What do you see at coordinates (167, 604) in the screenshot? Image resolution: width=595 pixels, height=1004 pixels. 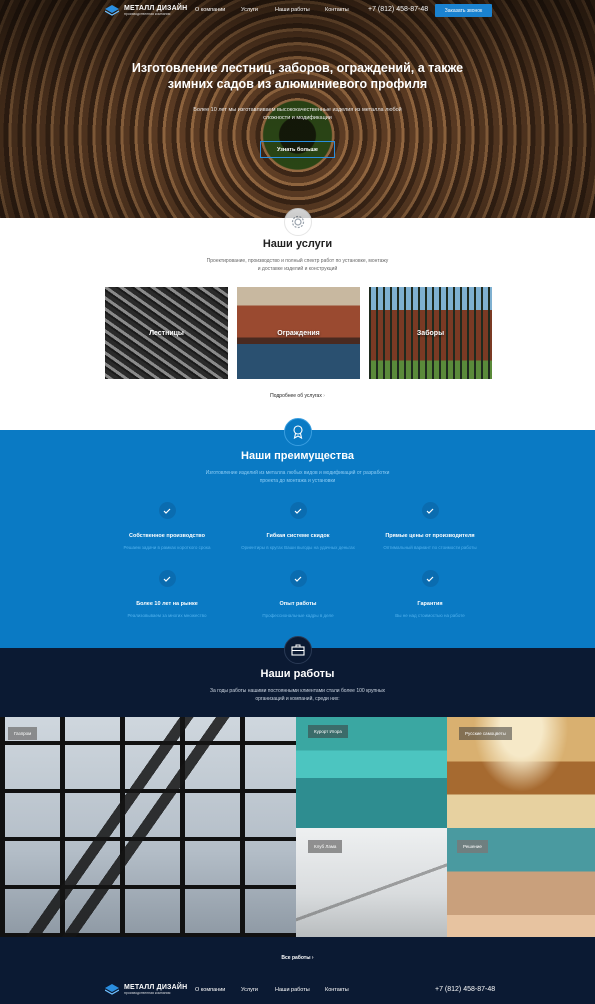 I see `advantage-title: Более 10 лет на рынке` at bounding box center [167, 604].